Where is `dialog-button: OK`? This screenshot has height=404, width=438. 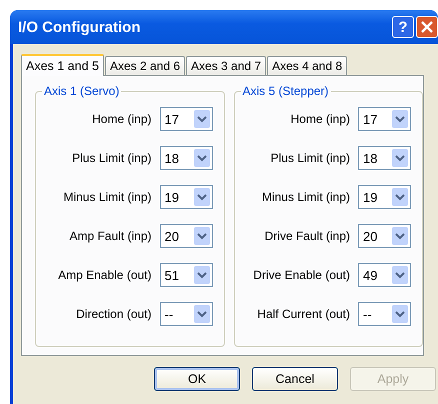
dialog-button: OK is located at coordinates (197, 379).